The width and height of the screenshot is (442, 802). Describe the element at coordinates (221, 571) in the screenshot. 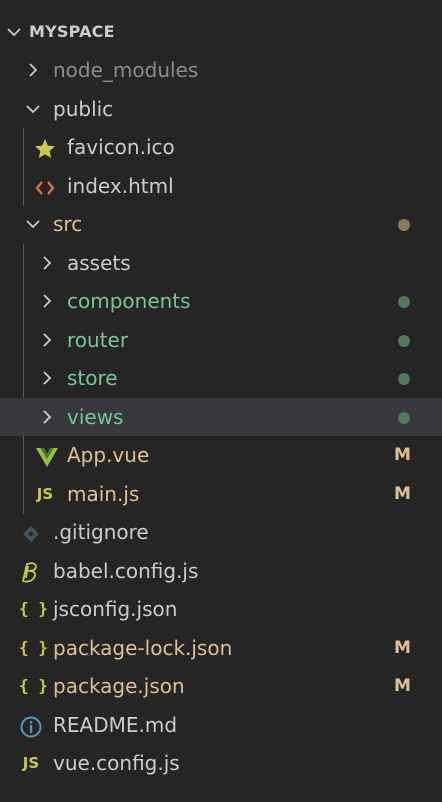

I see `tree-item-babel-config: babel.config.js` at that location.